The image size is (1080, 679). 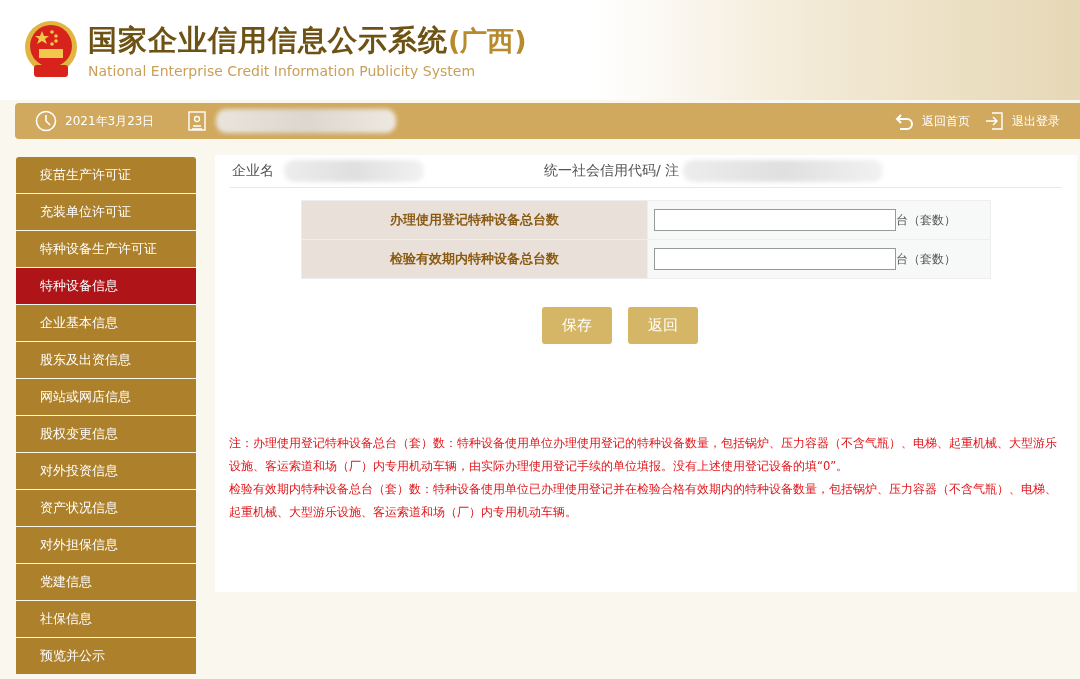 What do you see at coordinates (106, 434) in the screenshot?
I see `sidebar-item: 股权变更信息` at bounding box center [106, 434].